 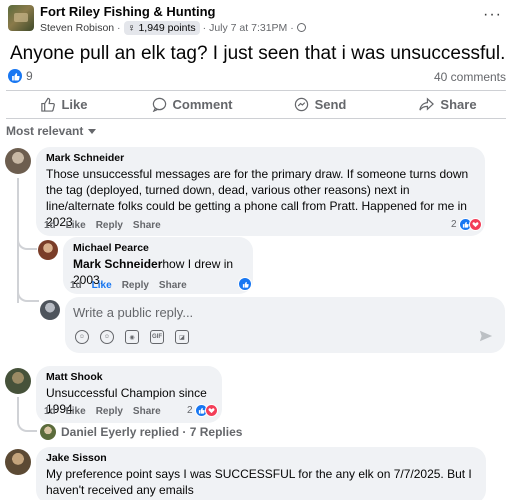 I want to click on sort-dropdown: Most relevant, so click(x=51, y=131).